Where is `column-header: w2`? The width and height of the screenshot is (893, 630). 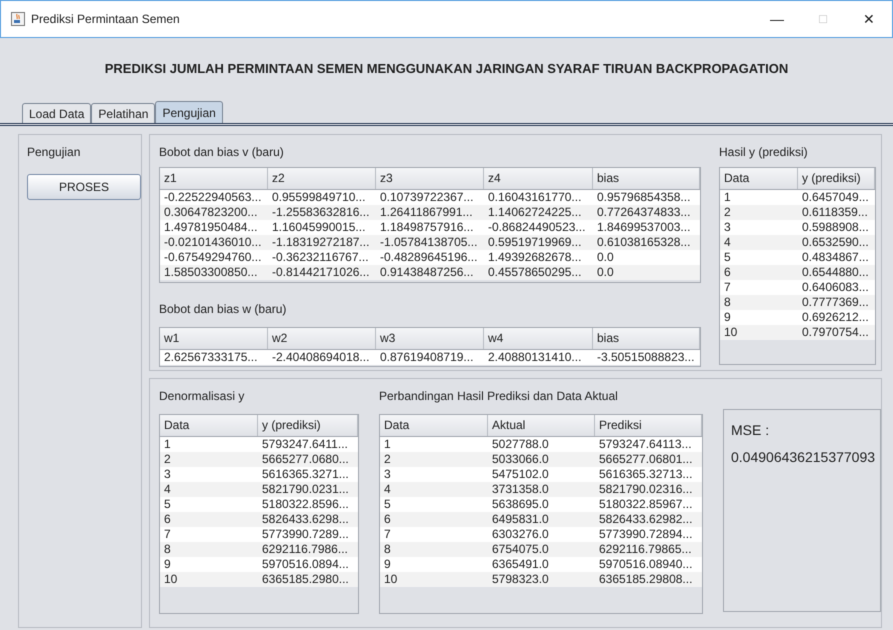
column-header: w2 is located at coordinates (322, 338).